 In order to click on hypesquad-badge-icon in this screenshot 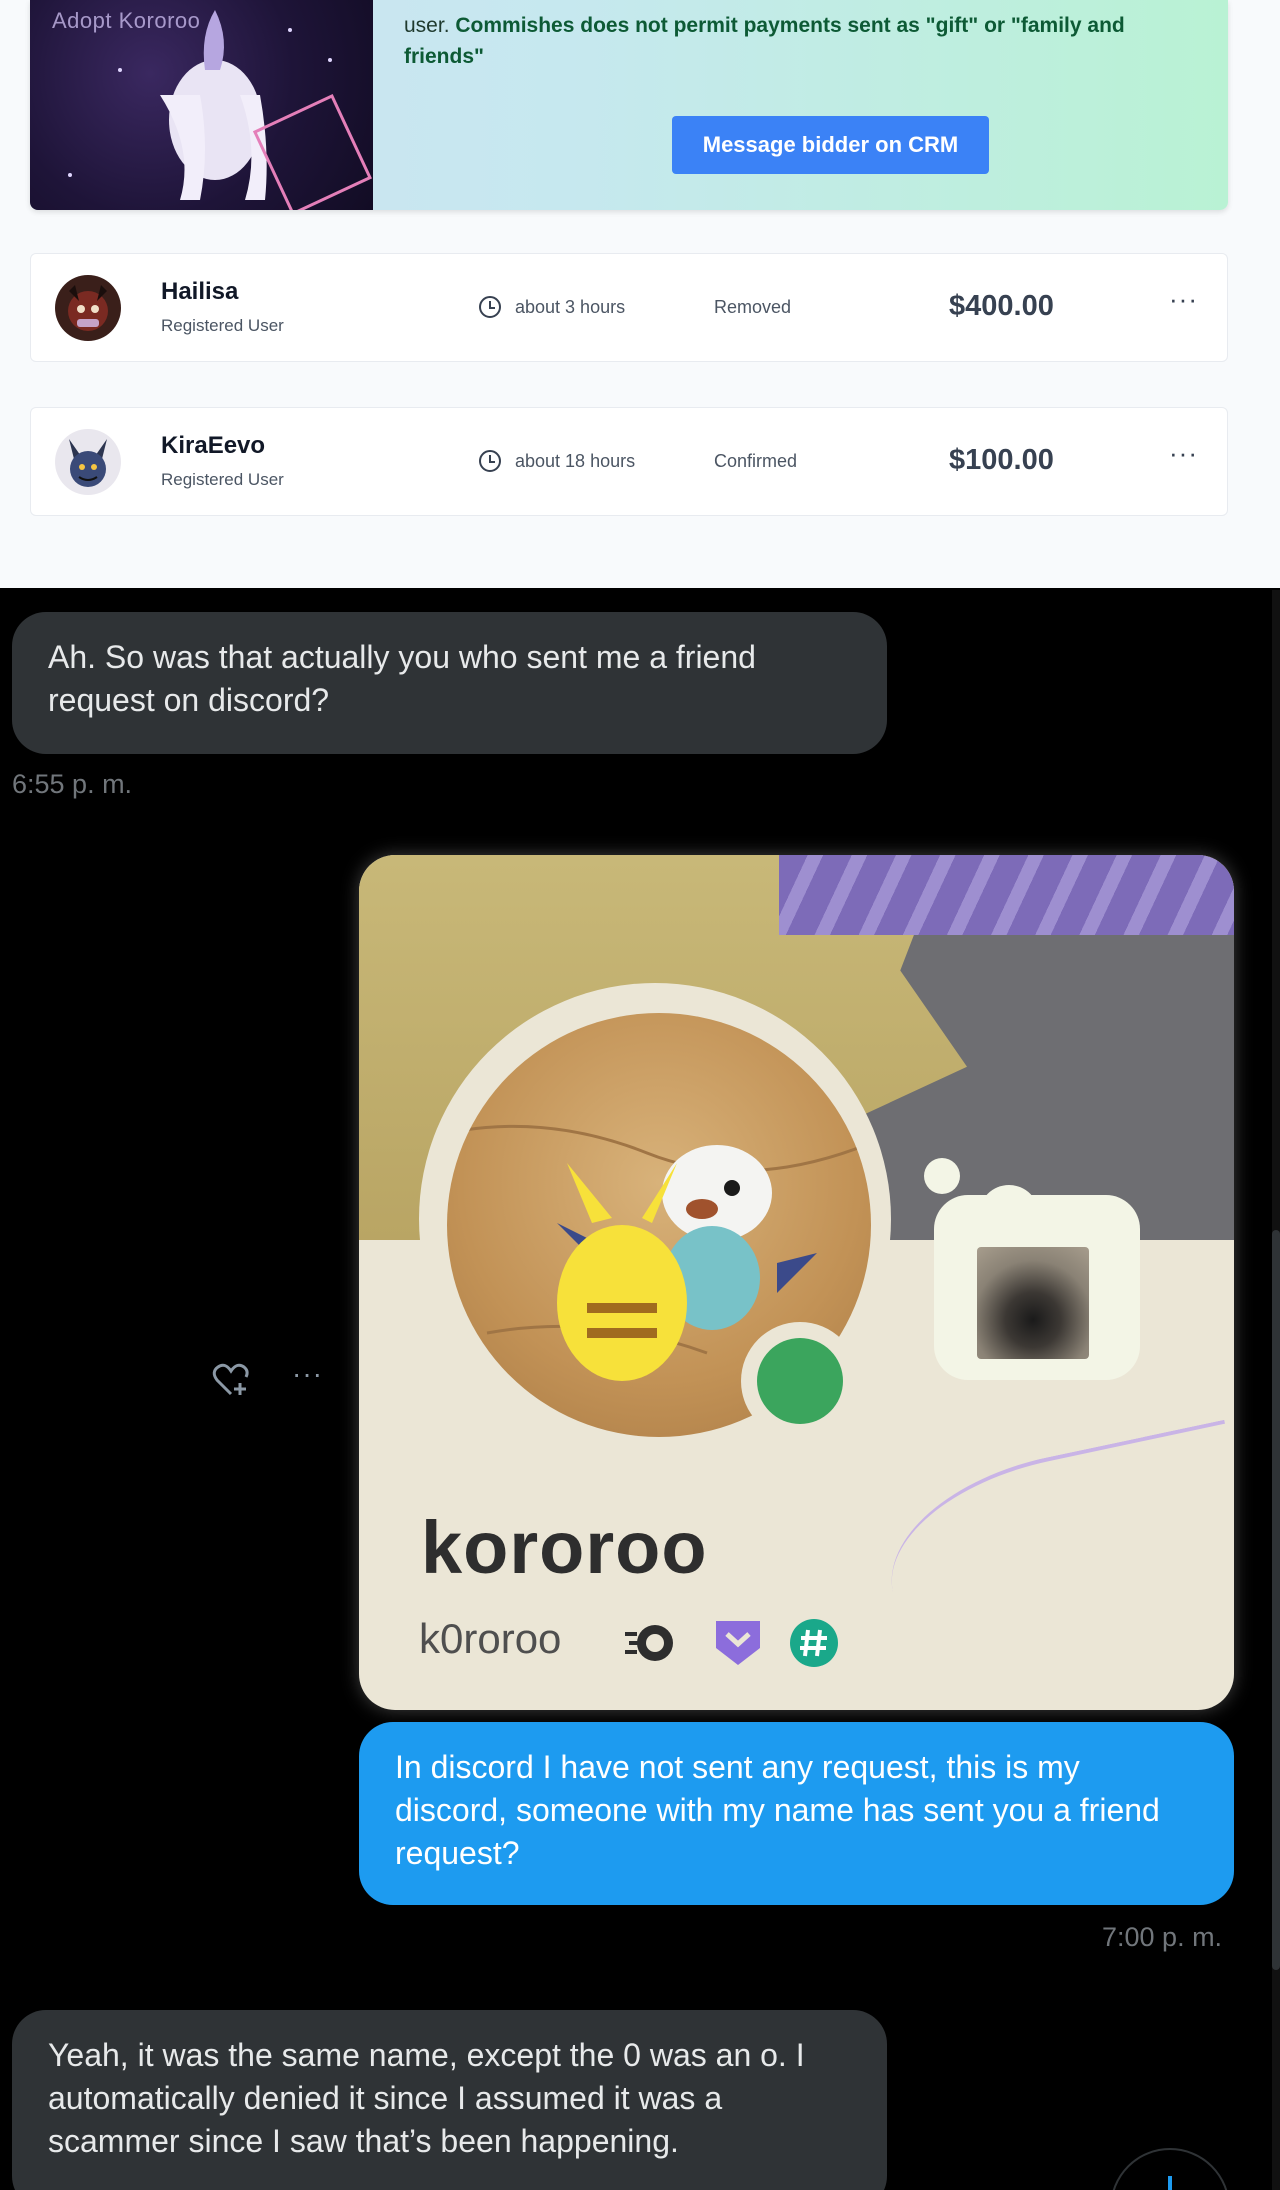, I will do `click(649, 1643)`.